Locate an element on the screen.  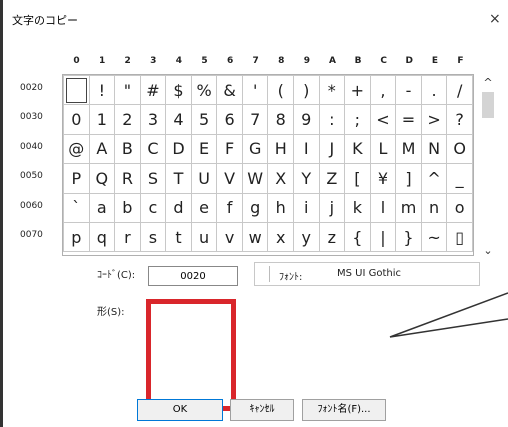
callout-line is located at coordinates (448, 315).